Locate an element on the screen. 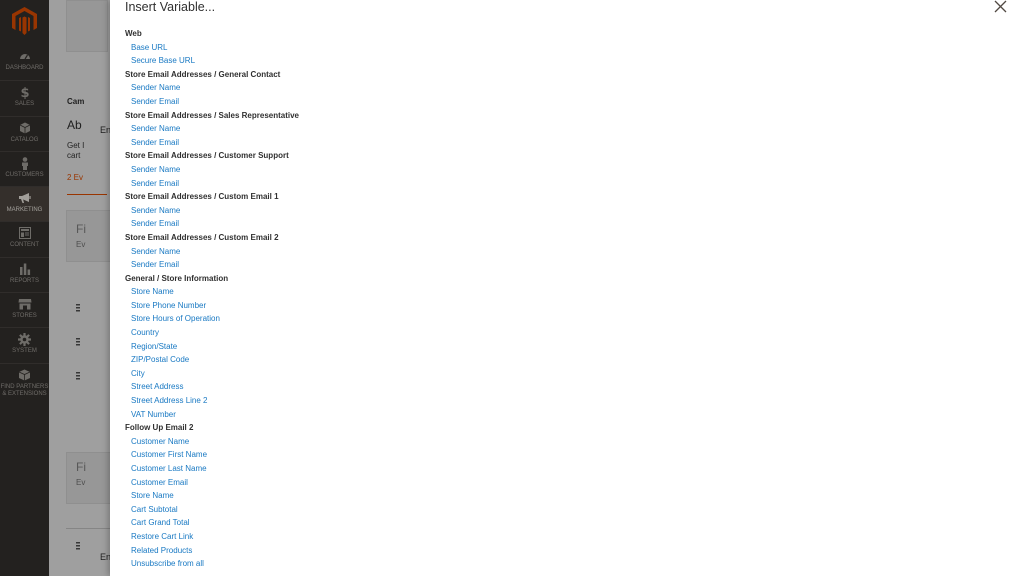 The height and width of the screenshot is (576, 1024). variable-link: Restore Cart Link is located at coordinates (425, 537).